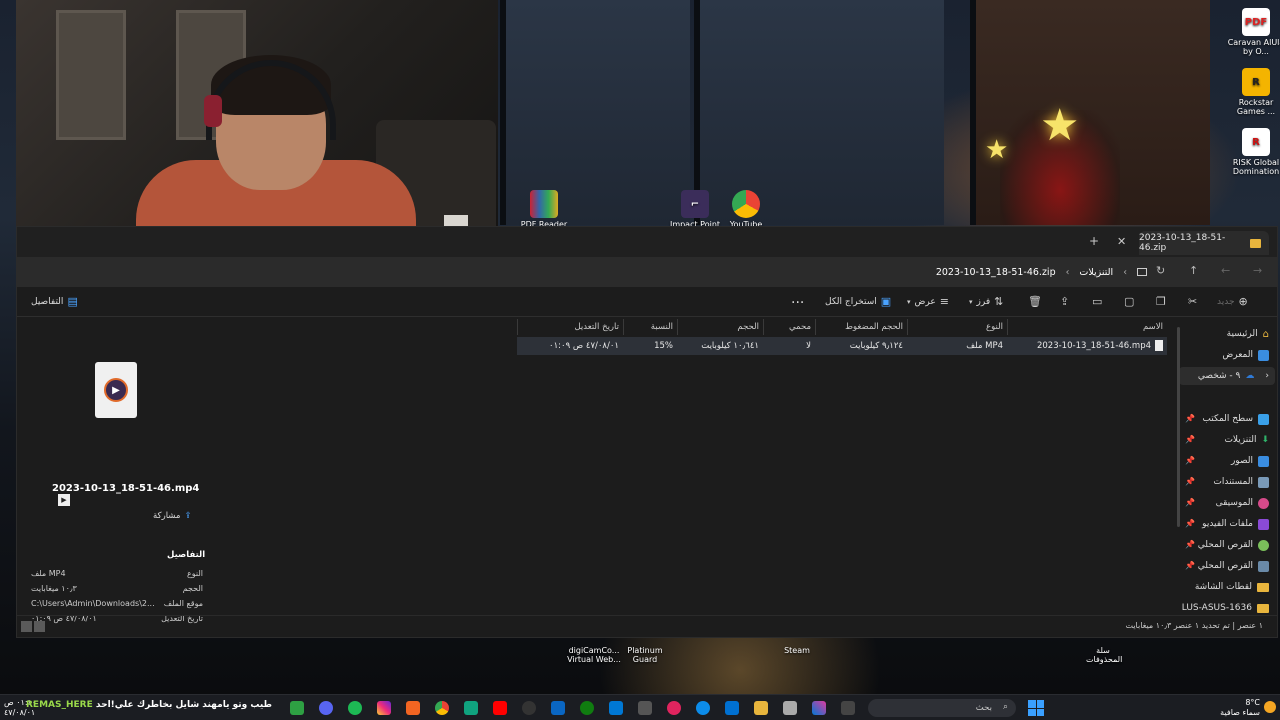 The image size is (1280, 720). What do you see at coordinates (26, 626) in the screenshot?
I see `details-view-icon` at bounding box center [26, 626].